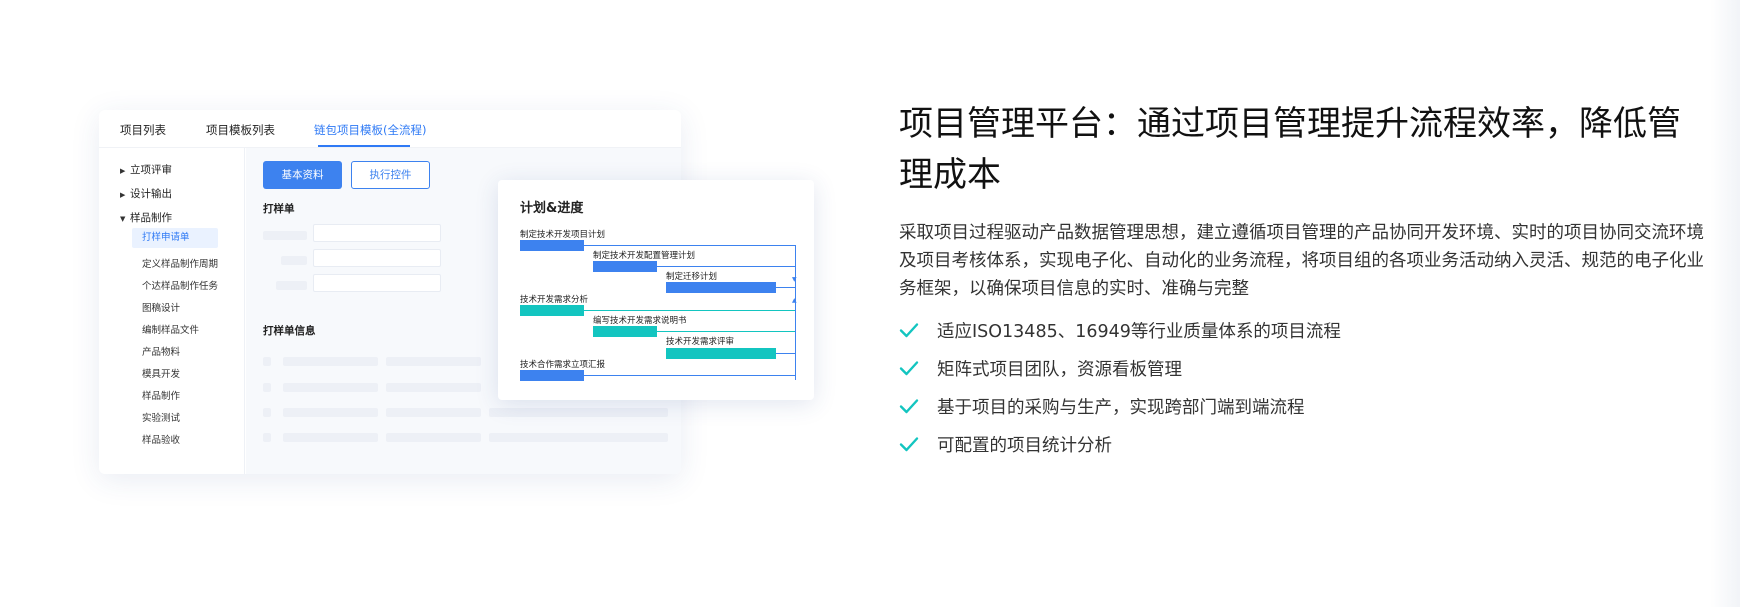 The image size is (1740, 607). What do you see at coordinates (161, 439) in the screenshot?
I see `sidebar-item-acceptance: 样品验收` at bounding box center [161, 439].